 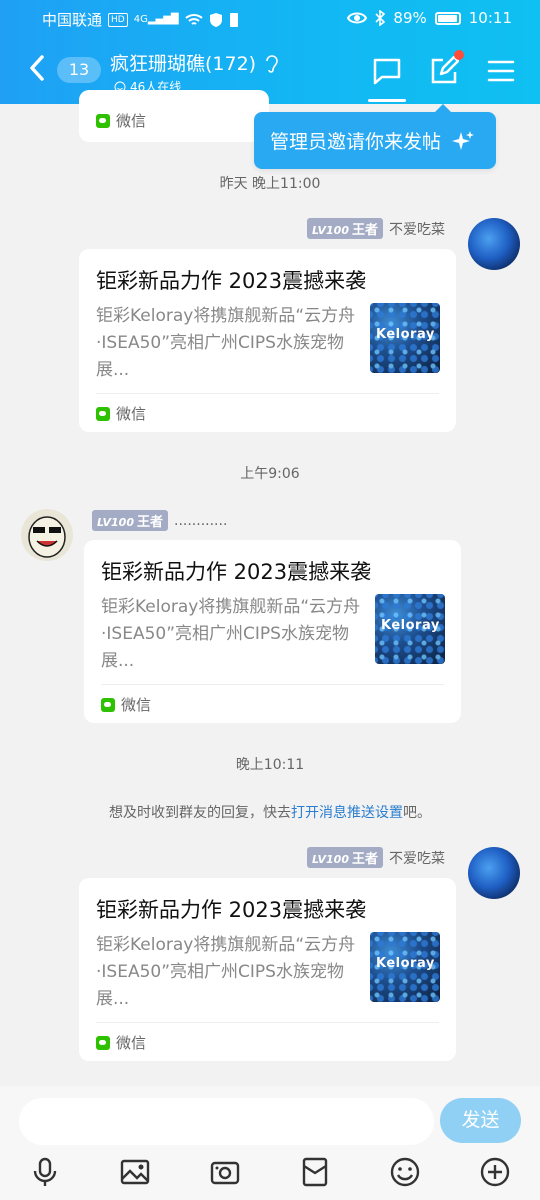 I want to click on unread-count-badge: 13, so click(x=79, y=70).